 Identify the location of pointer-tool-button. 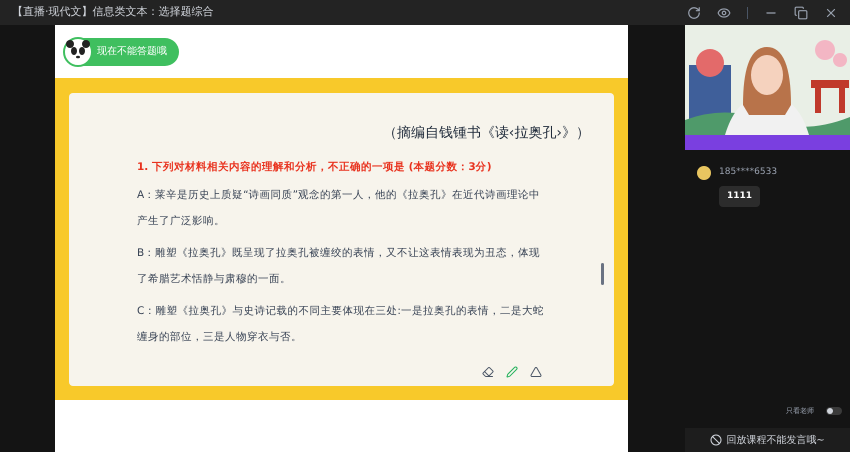
(536, 372).